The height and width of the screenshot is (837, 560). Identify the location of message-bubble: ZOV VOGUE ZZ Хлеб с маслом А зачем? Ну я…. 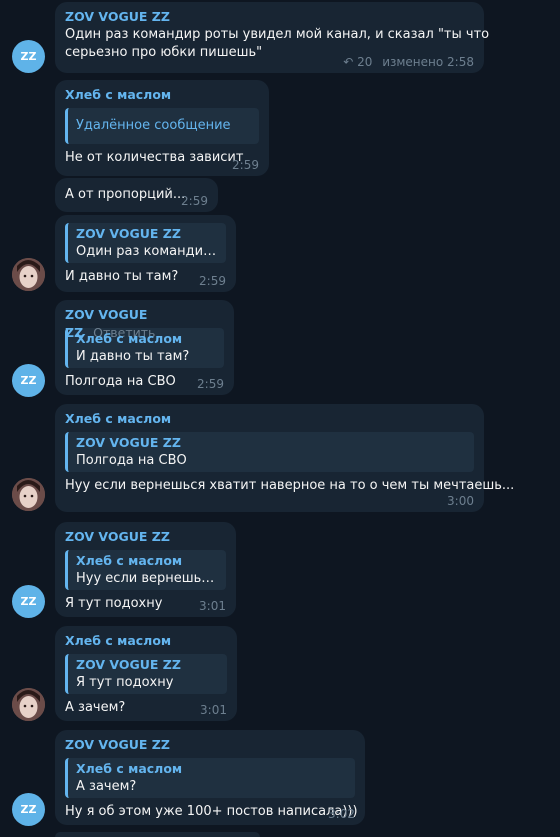
(210, 777).